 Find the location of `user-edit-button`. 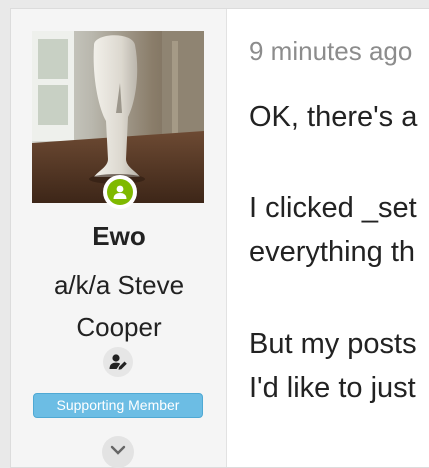

user-edit-button is located at coordinates (118, 362).